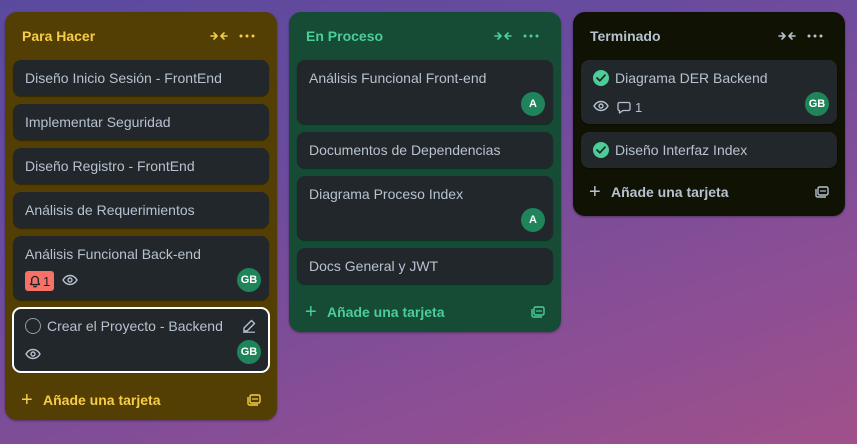 The width and height of the screenshot is (857, 444). What do you see at coordinates (47, 281) in the screenshot?
I see `notification-count: 1` at bounding box center [47, 281].